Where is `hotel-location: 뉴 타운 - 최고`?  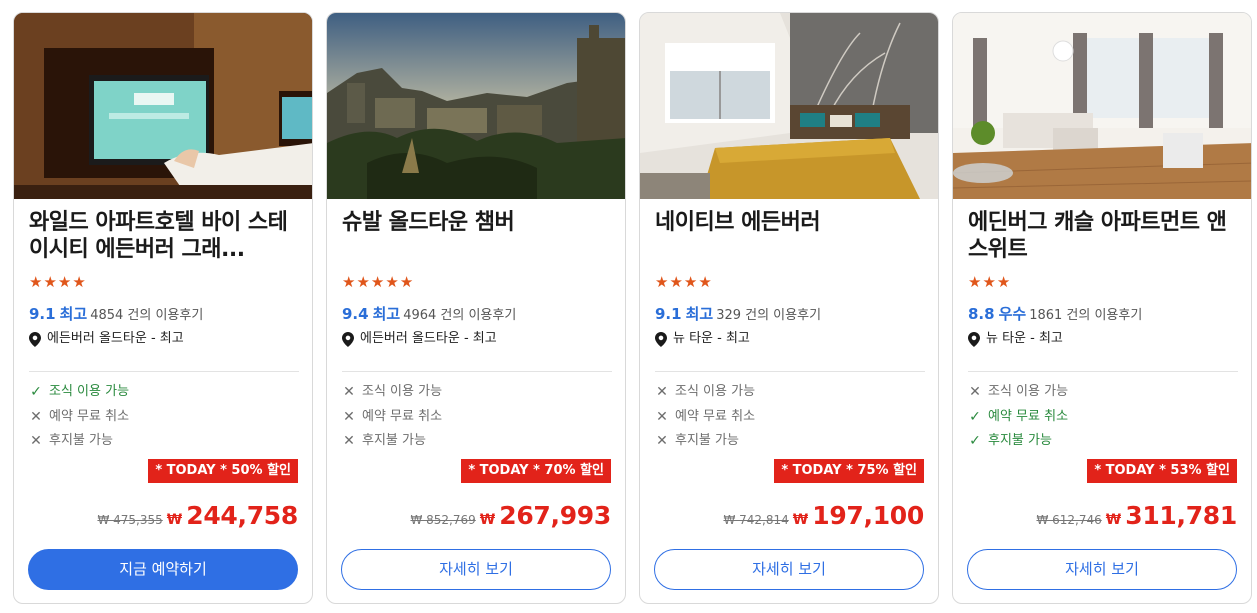
hotel-location: 뉴 타운 - 최고 is located at coordinates (702, 339).